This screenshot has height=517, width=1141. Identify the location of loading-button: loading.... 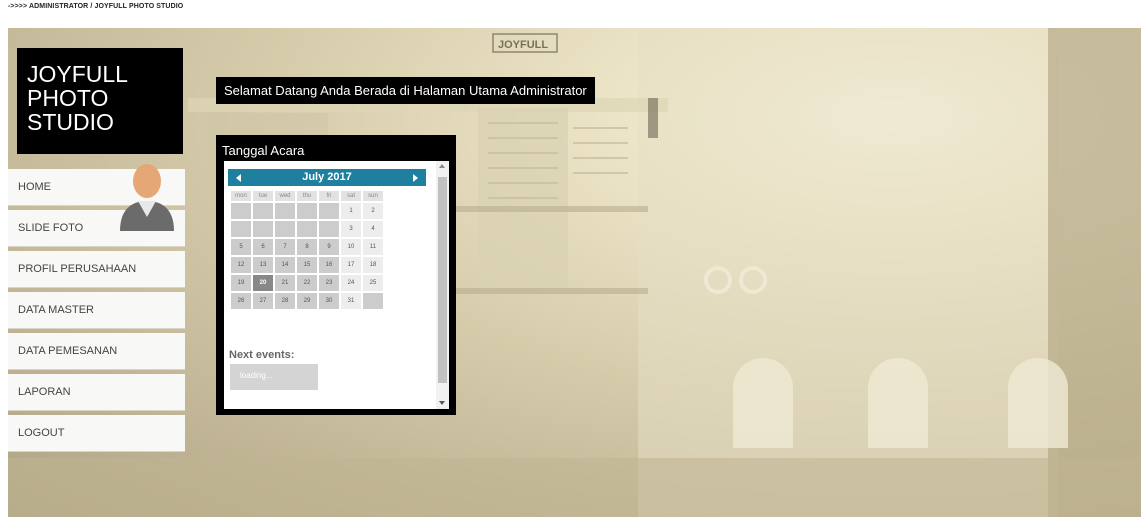
(274, 377).